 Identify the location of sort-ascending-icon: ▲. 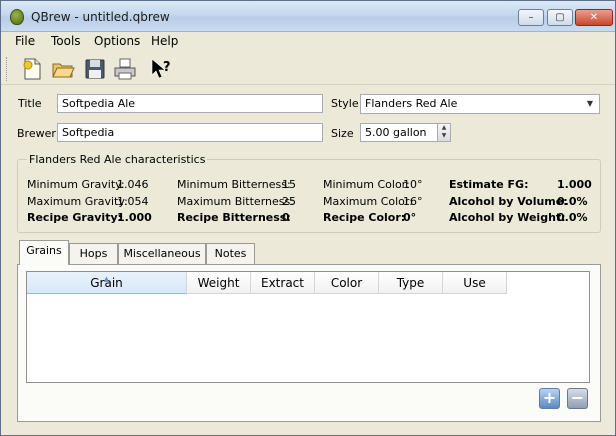
(106, 279).